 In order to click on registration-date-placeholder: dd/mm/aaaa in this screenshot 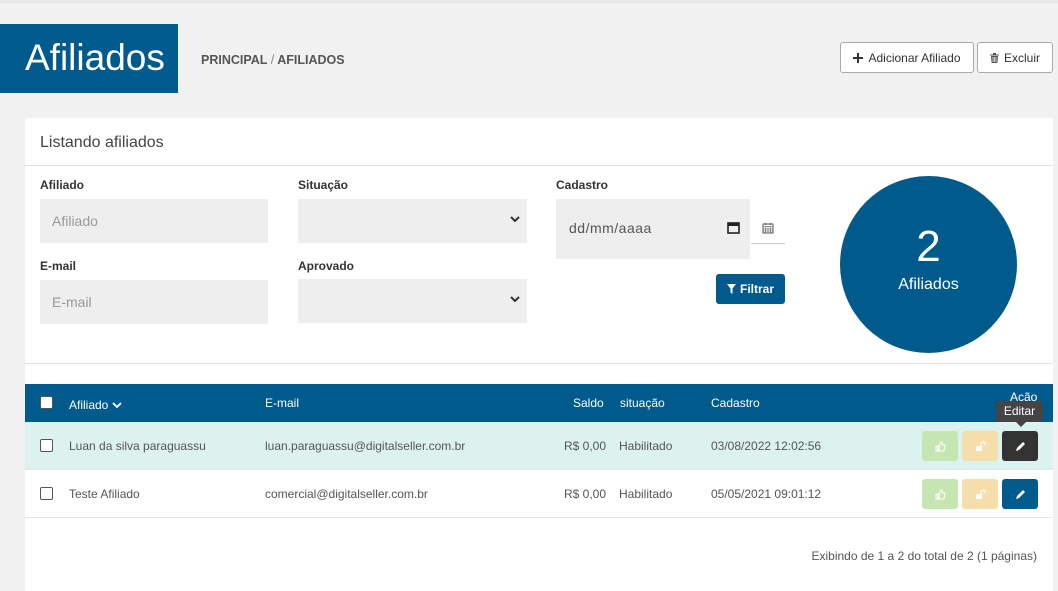, I will do `click(610, 228)`.